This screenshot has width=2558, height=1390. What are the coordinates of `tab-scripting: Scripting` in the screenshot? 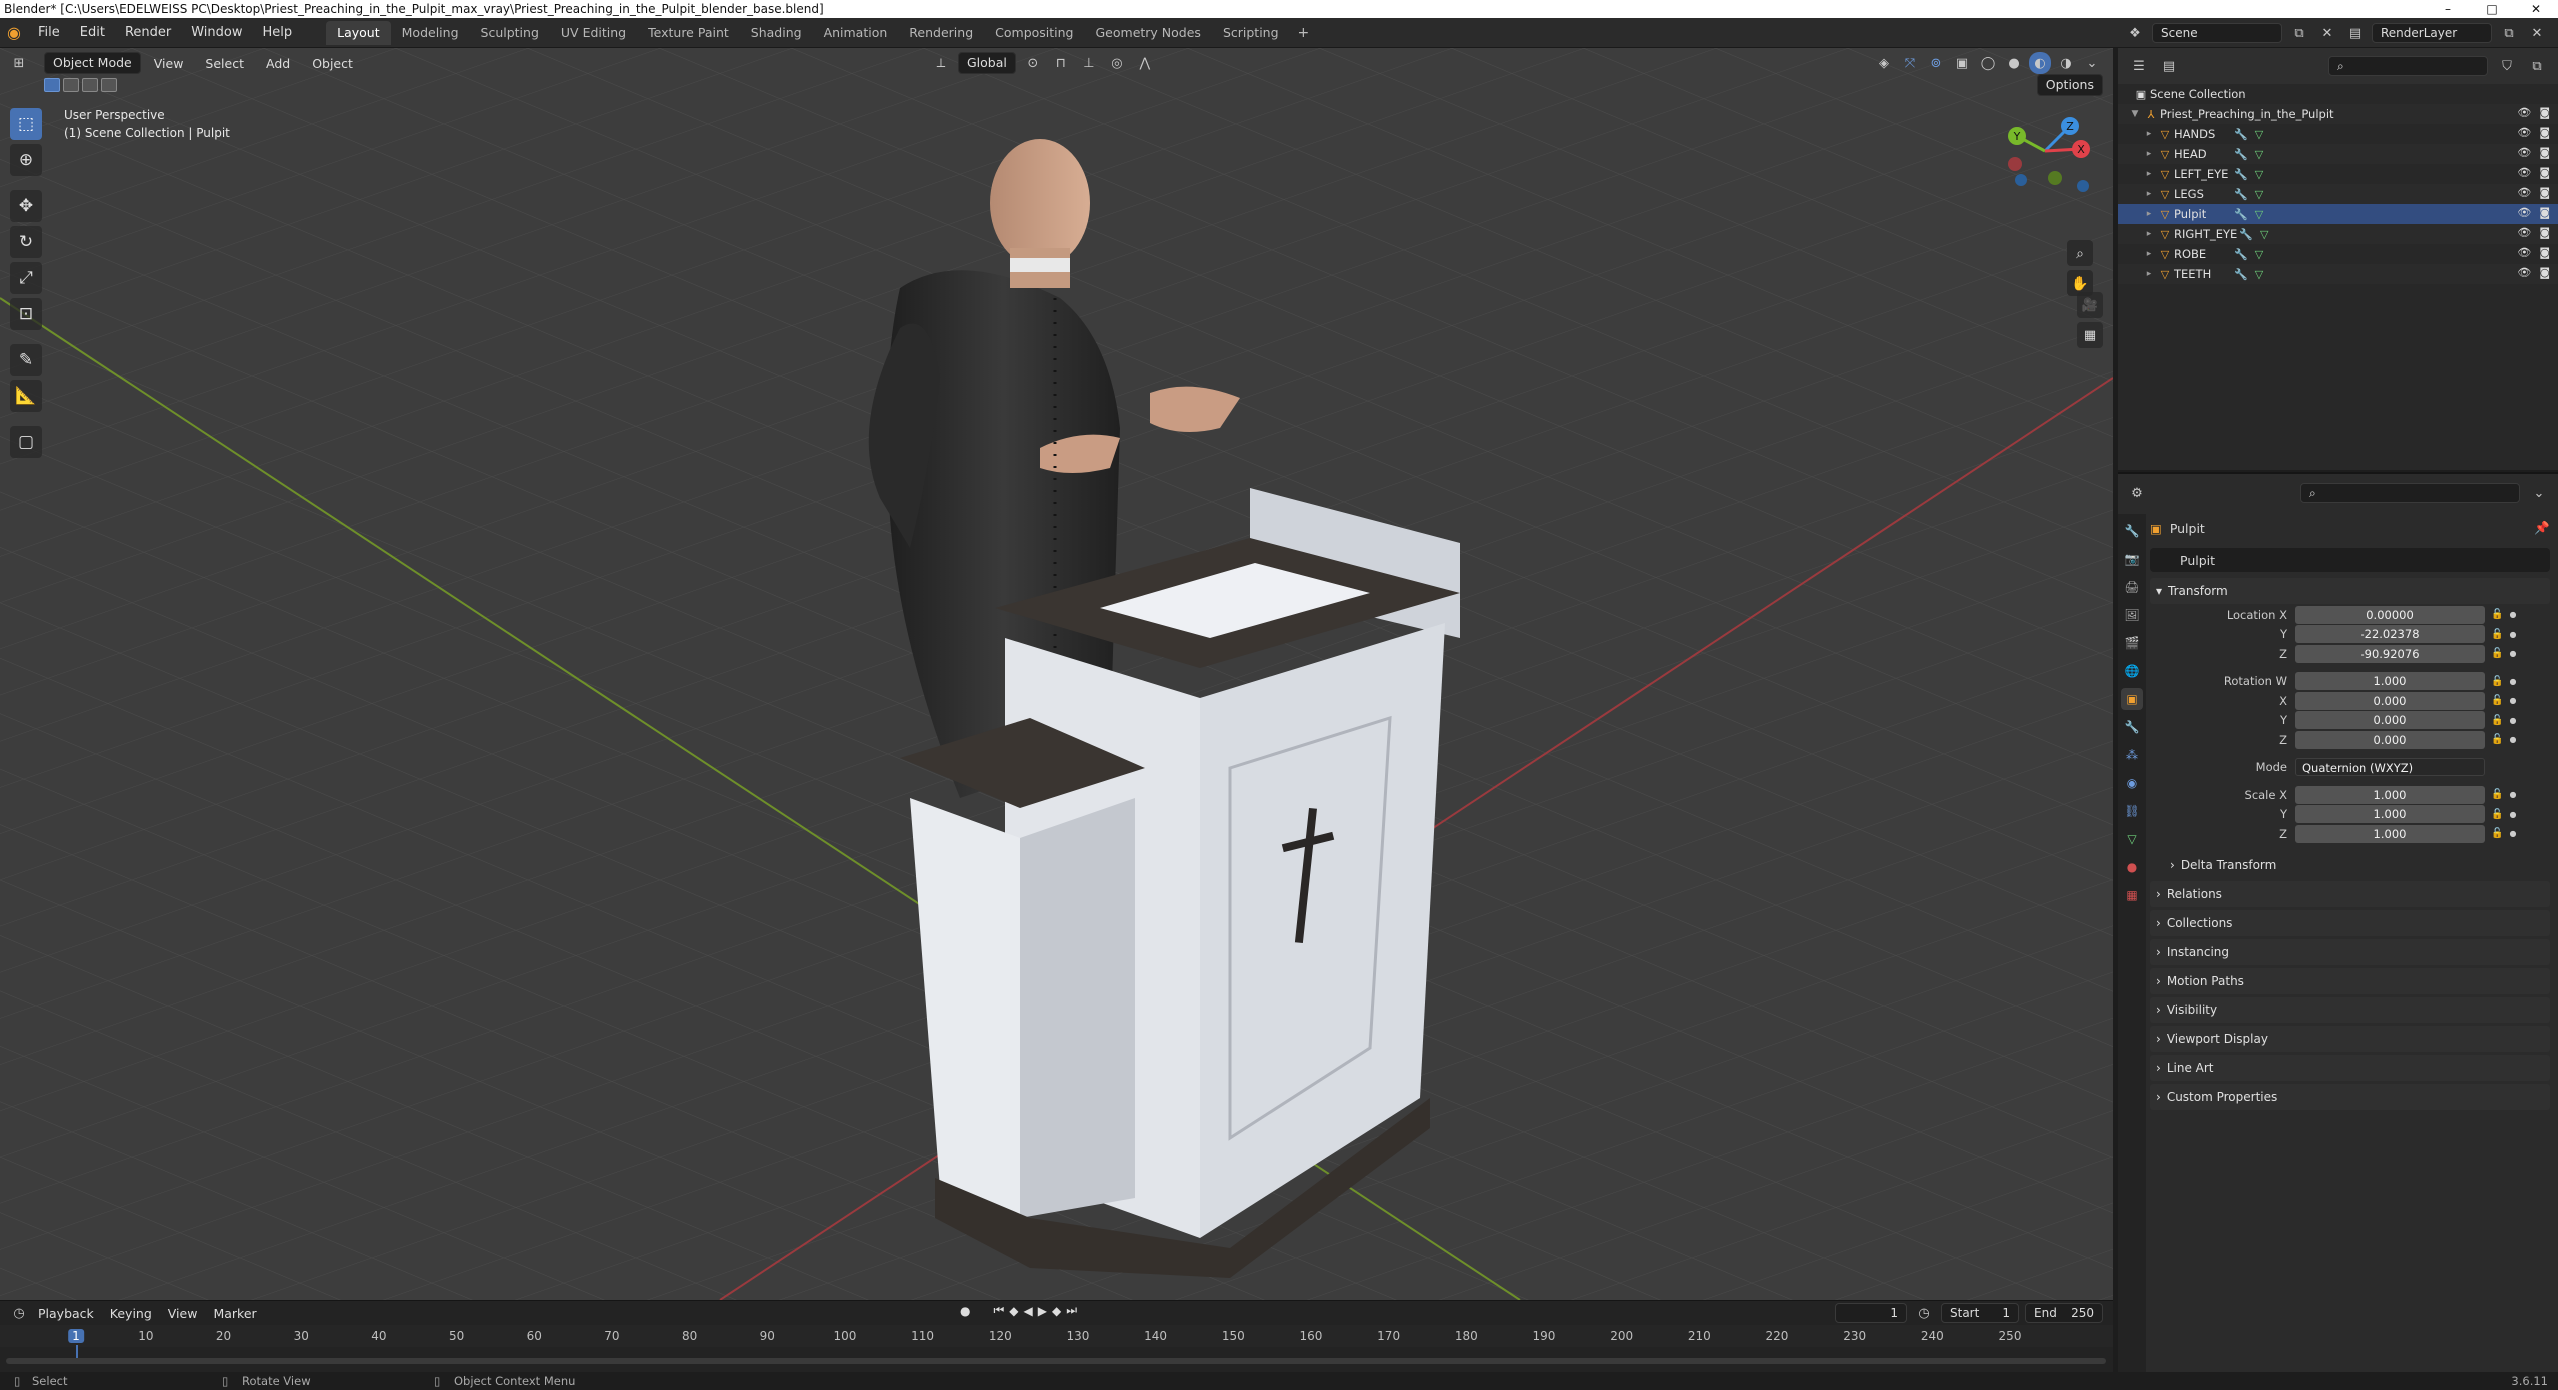 It's located at (1251, 33).